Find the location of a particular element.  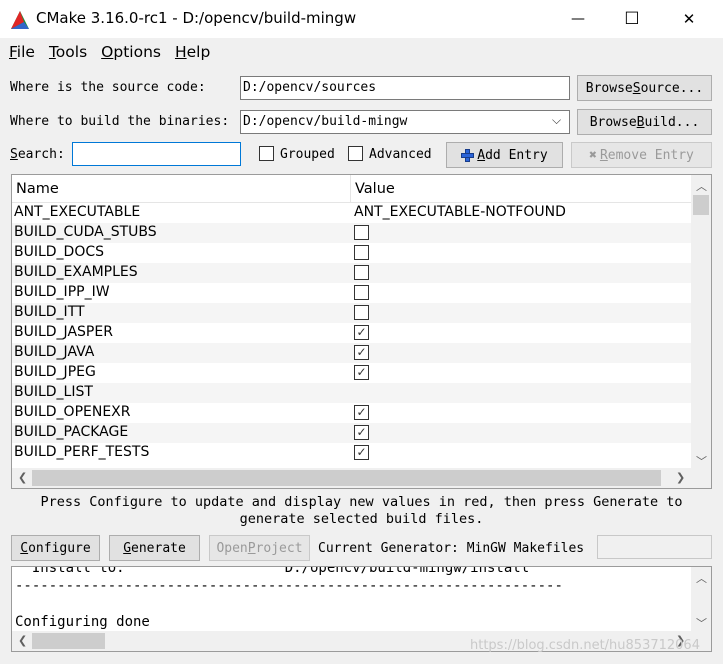

table-row: BUILD_IPP_IW is located at coordinates (351, 293).